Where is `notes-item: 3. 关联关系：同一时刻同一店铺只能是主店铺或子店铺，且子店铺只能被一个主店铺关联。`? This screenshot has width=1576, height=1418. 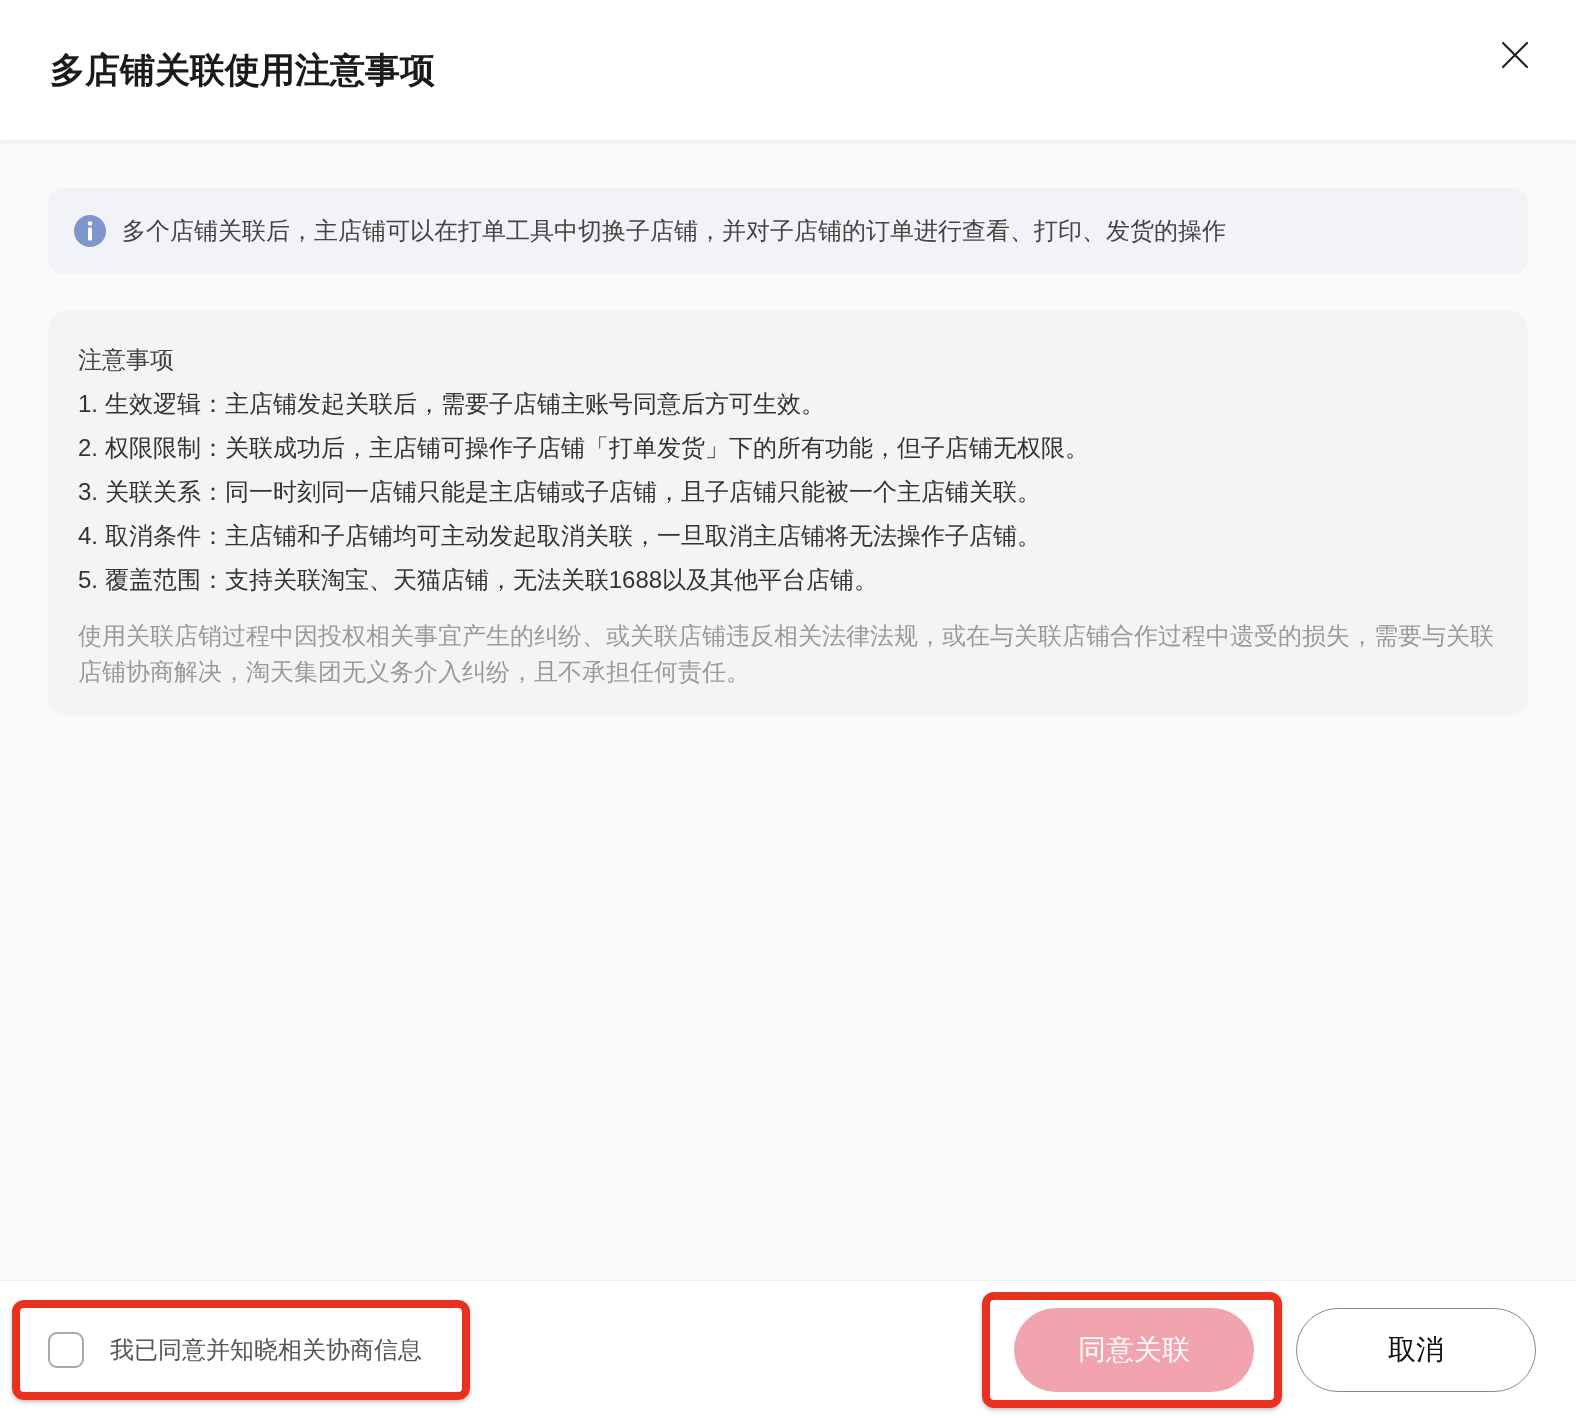
notes-item: 3. 关联关系：同一时刻同一店铺只能是主店铺或子店铺，且子店铺只能被一个主店铺关联。 is located at coordinates (560, 492).